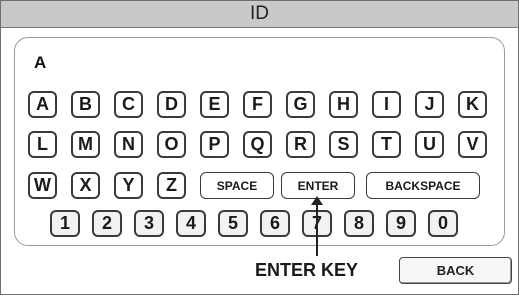  Describe the element at coordinates (42, 185) in the screenshot. I see `key-W: W` at that location.